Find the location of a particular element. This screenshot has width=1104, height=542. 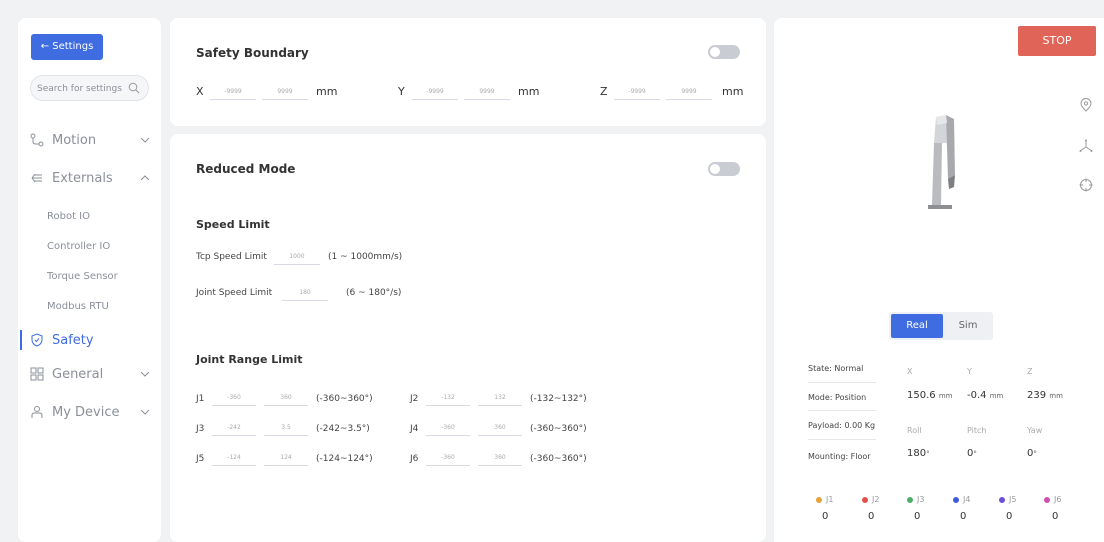

nav-externals-label: Externals is located at coordinates (82, 178).